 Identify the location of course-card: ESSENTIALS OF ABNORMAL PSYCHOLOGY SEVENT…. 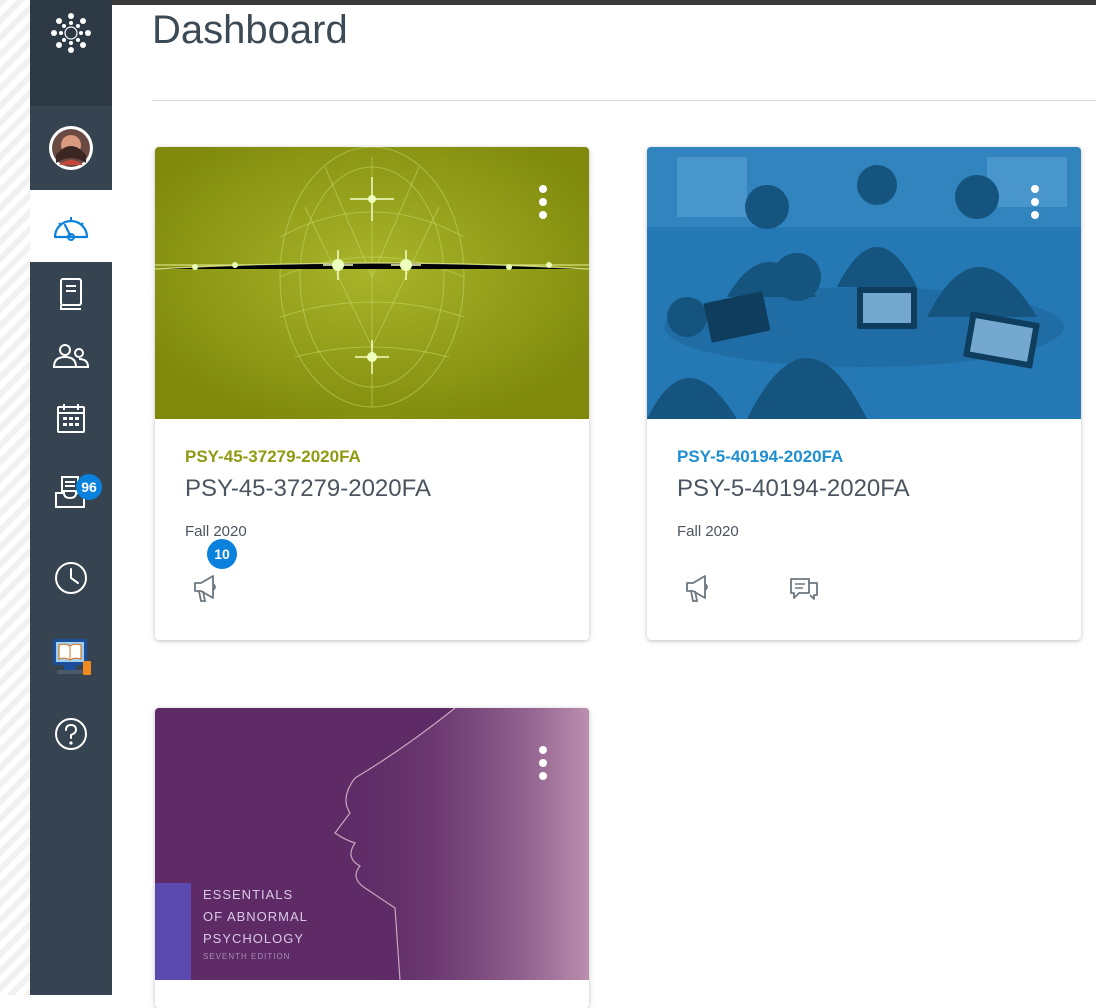
(372, 858).